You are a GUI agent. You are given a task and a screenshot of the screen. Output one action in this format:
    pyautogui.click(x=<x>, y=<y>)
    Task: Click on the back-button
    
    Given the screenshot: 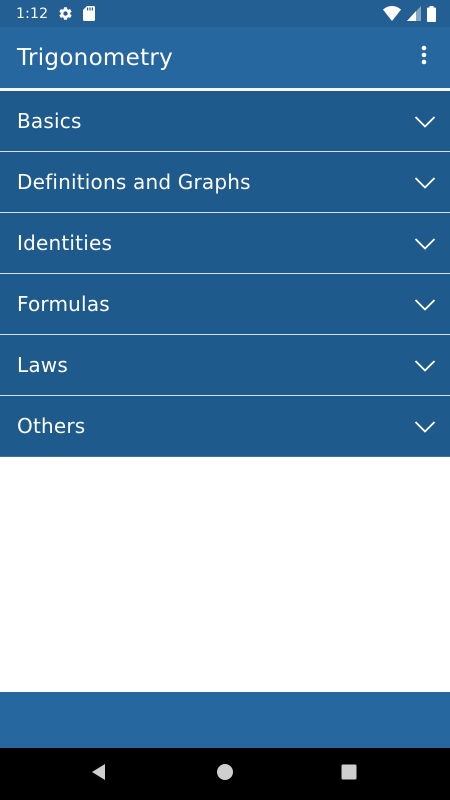 What is the action you would take?
    pyautogui.click(x=99, y=774)
    